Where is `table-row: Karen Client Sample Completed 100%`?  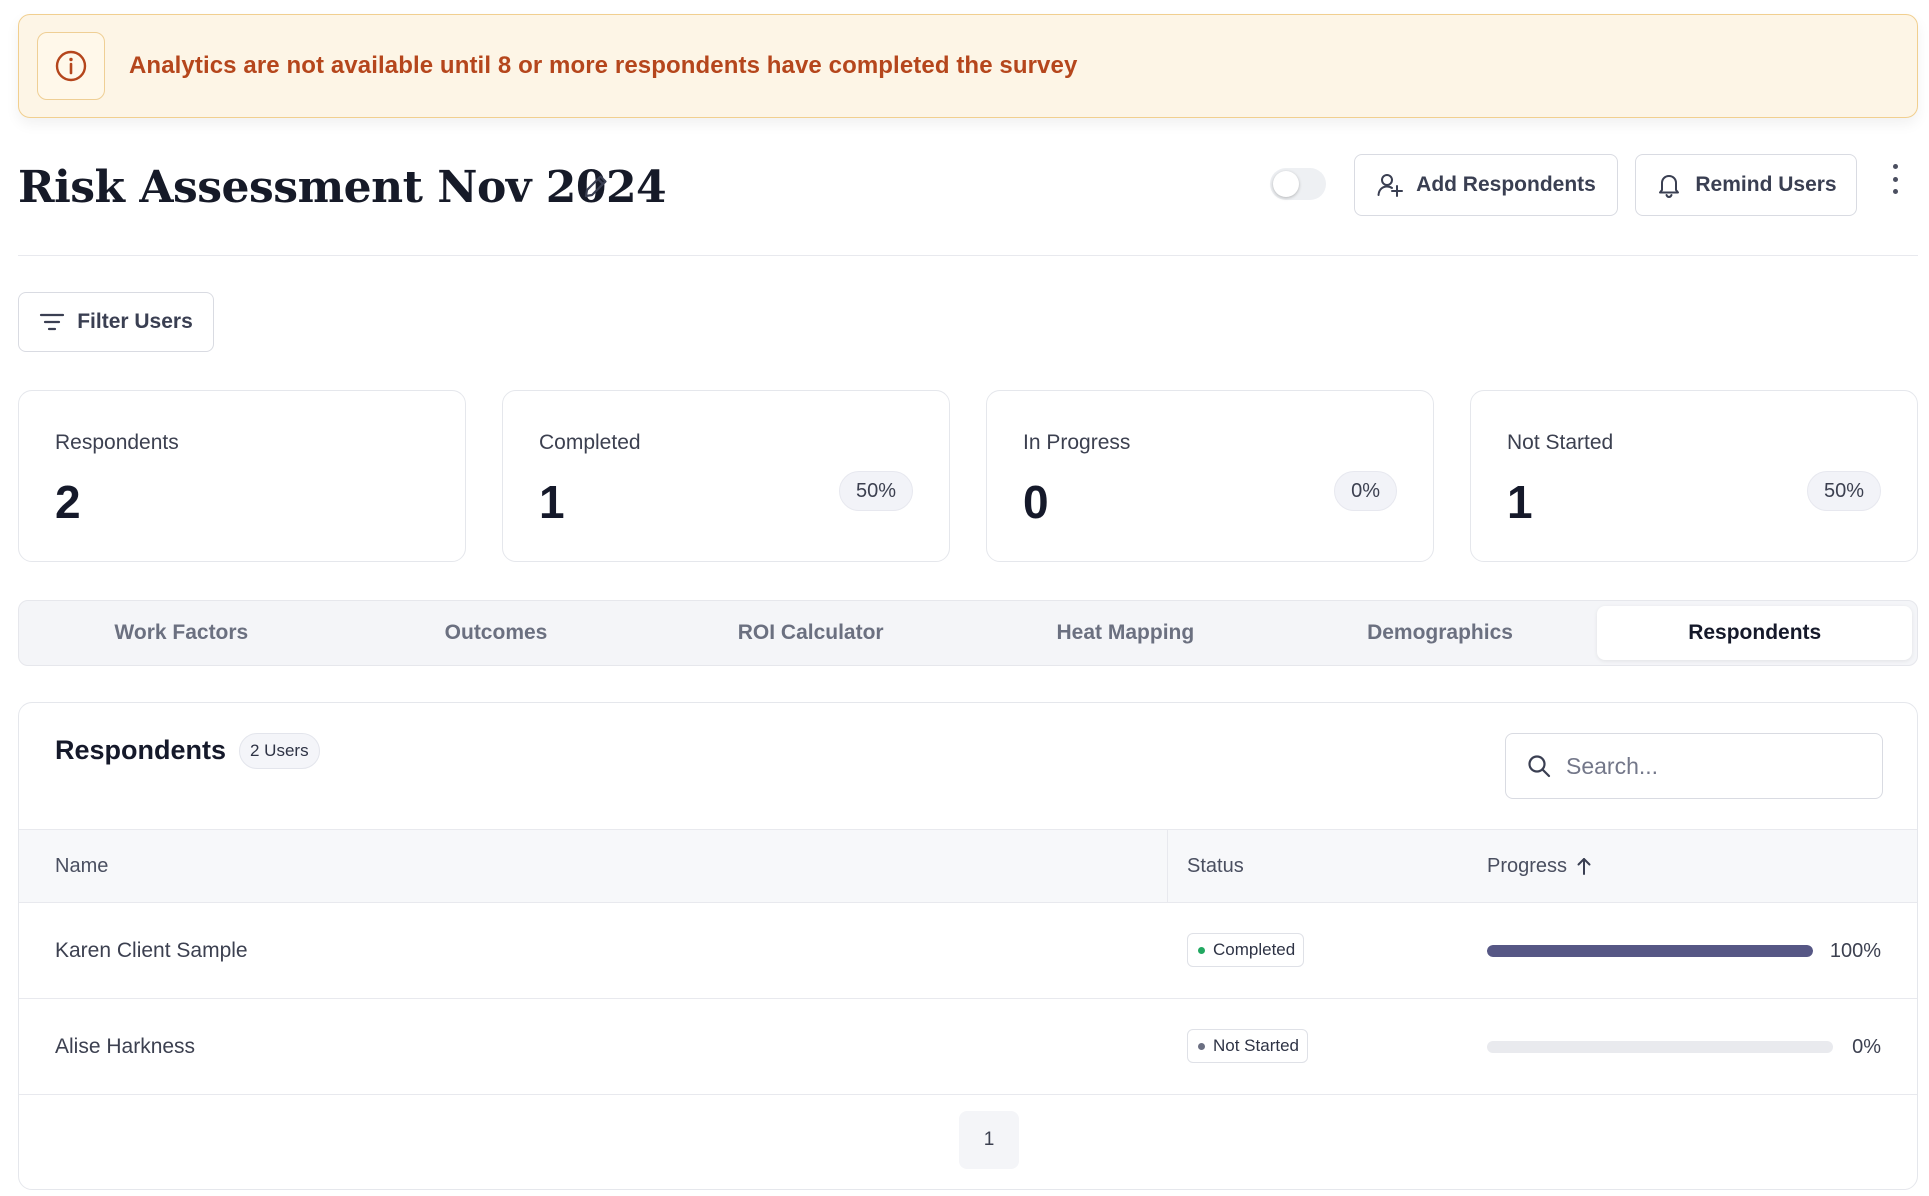
table-row: Karen Client Sample Completed 100% is located at coordinates (968, 951).